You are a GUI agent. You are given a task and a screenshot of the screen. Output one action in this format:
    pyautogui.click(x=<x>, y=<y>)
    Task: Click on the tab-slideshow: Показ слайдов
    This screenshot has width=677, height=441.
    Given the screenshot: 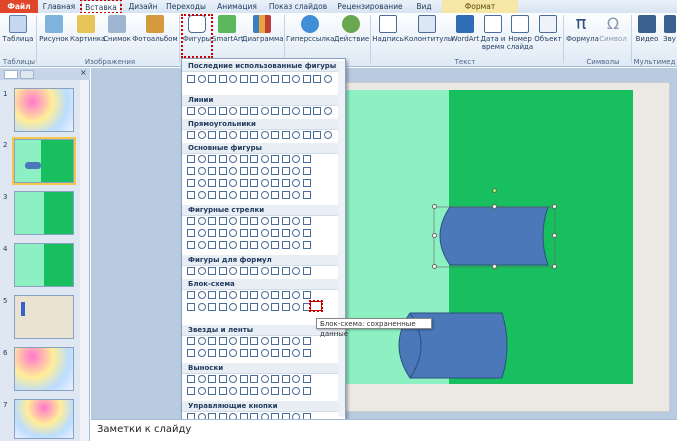 What is the action you would take?
    pyautogui.click(x=298, y=6)
    